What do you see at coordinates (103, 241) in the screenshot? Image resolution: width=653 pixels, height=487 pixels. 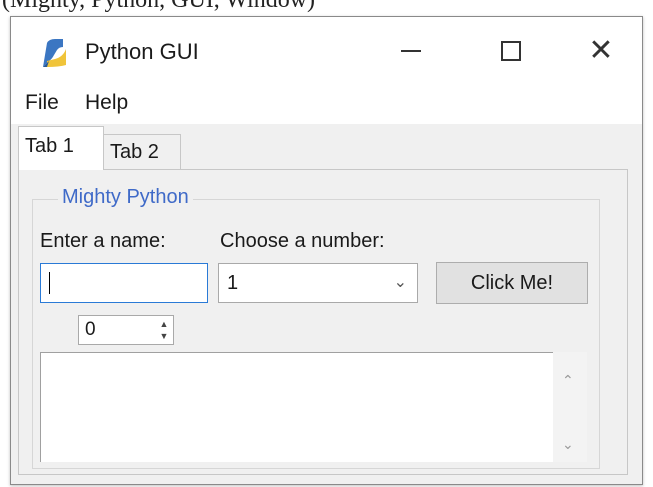 I see `enter-name-label: Enter a name:` at bounding box center [103, 241].